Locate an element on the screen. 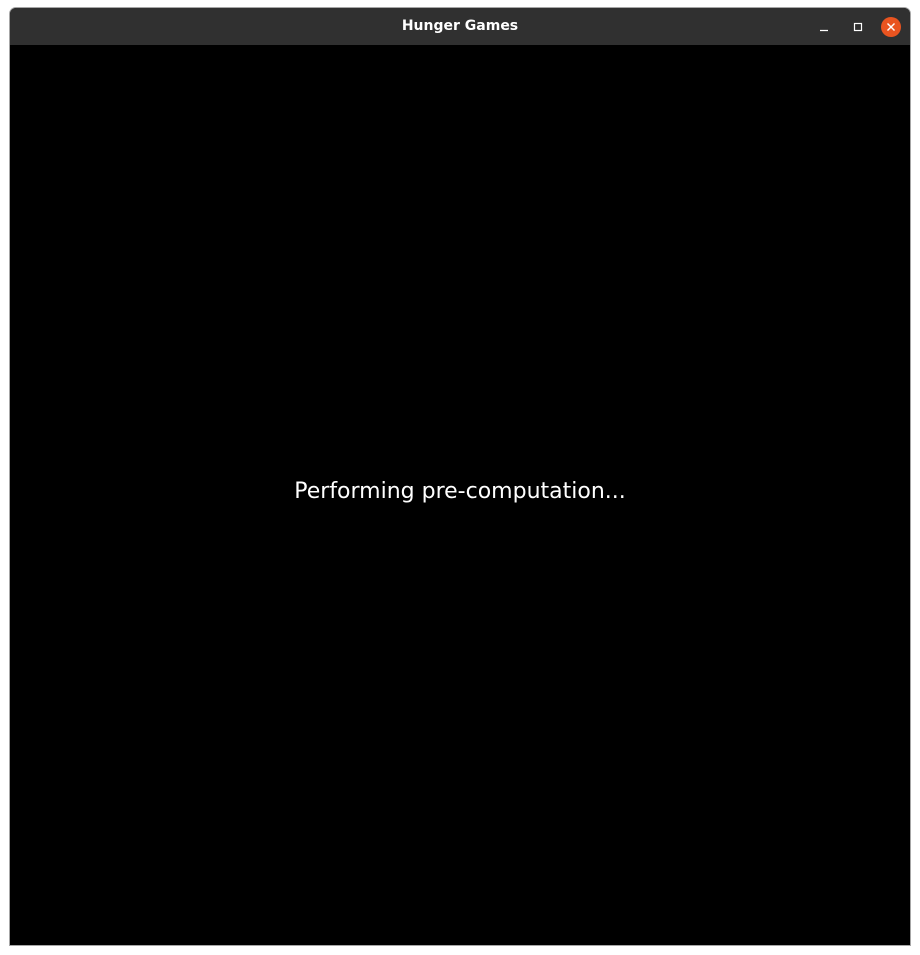  maximize-icon is located at coordinates (858, 27).